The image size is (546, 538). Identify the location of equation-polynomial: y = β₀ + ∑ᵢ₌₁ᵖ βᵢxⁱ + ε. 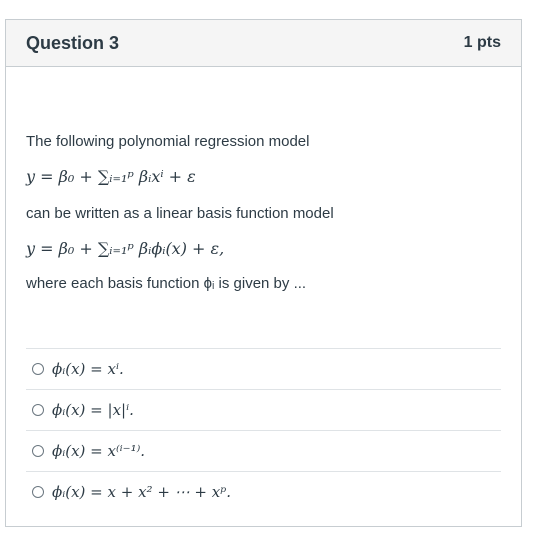
(111, 176).